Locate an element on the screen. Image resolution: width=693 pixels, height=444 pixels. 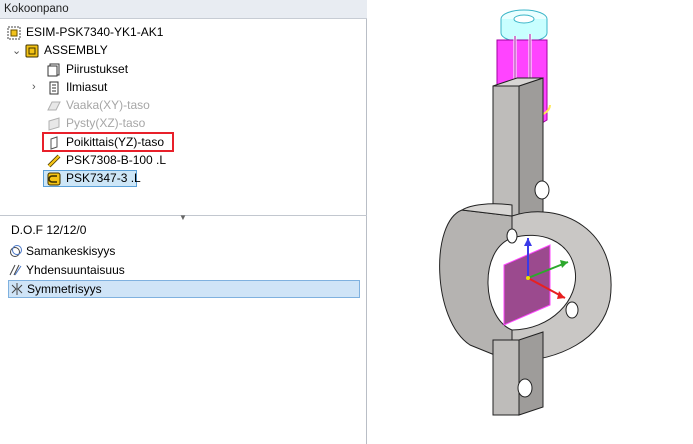
constraint-symmetry: Symmetrisyys is located at coordinates (184, 289).